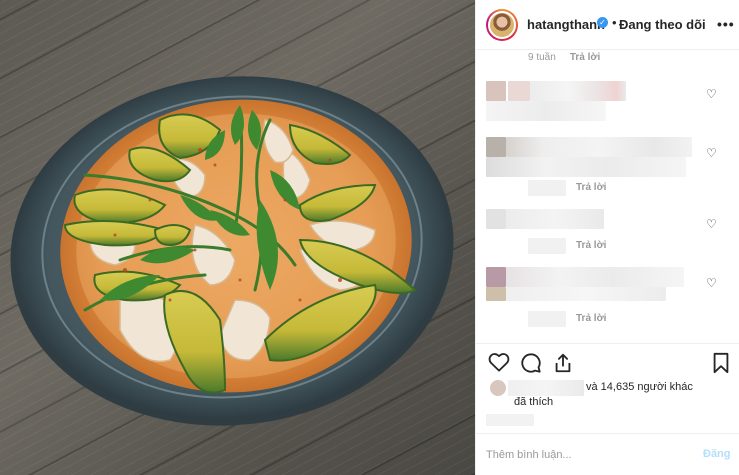  I want to click on following-button: Đang theo dõi, so click(662, 24).